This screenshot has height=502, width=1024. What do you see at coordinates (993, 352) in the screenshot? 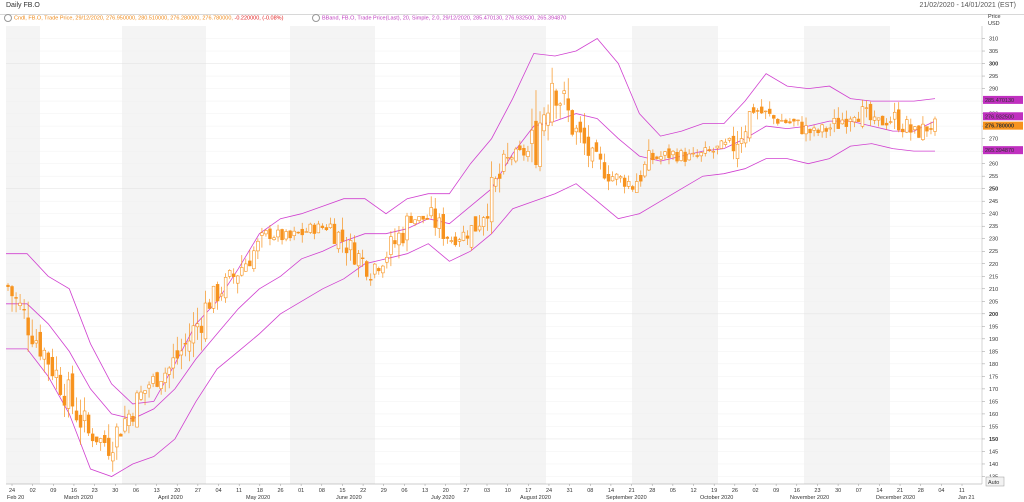
I see `price-tick-label: 185` at bounding box center [993, 352].